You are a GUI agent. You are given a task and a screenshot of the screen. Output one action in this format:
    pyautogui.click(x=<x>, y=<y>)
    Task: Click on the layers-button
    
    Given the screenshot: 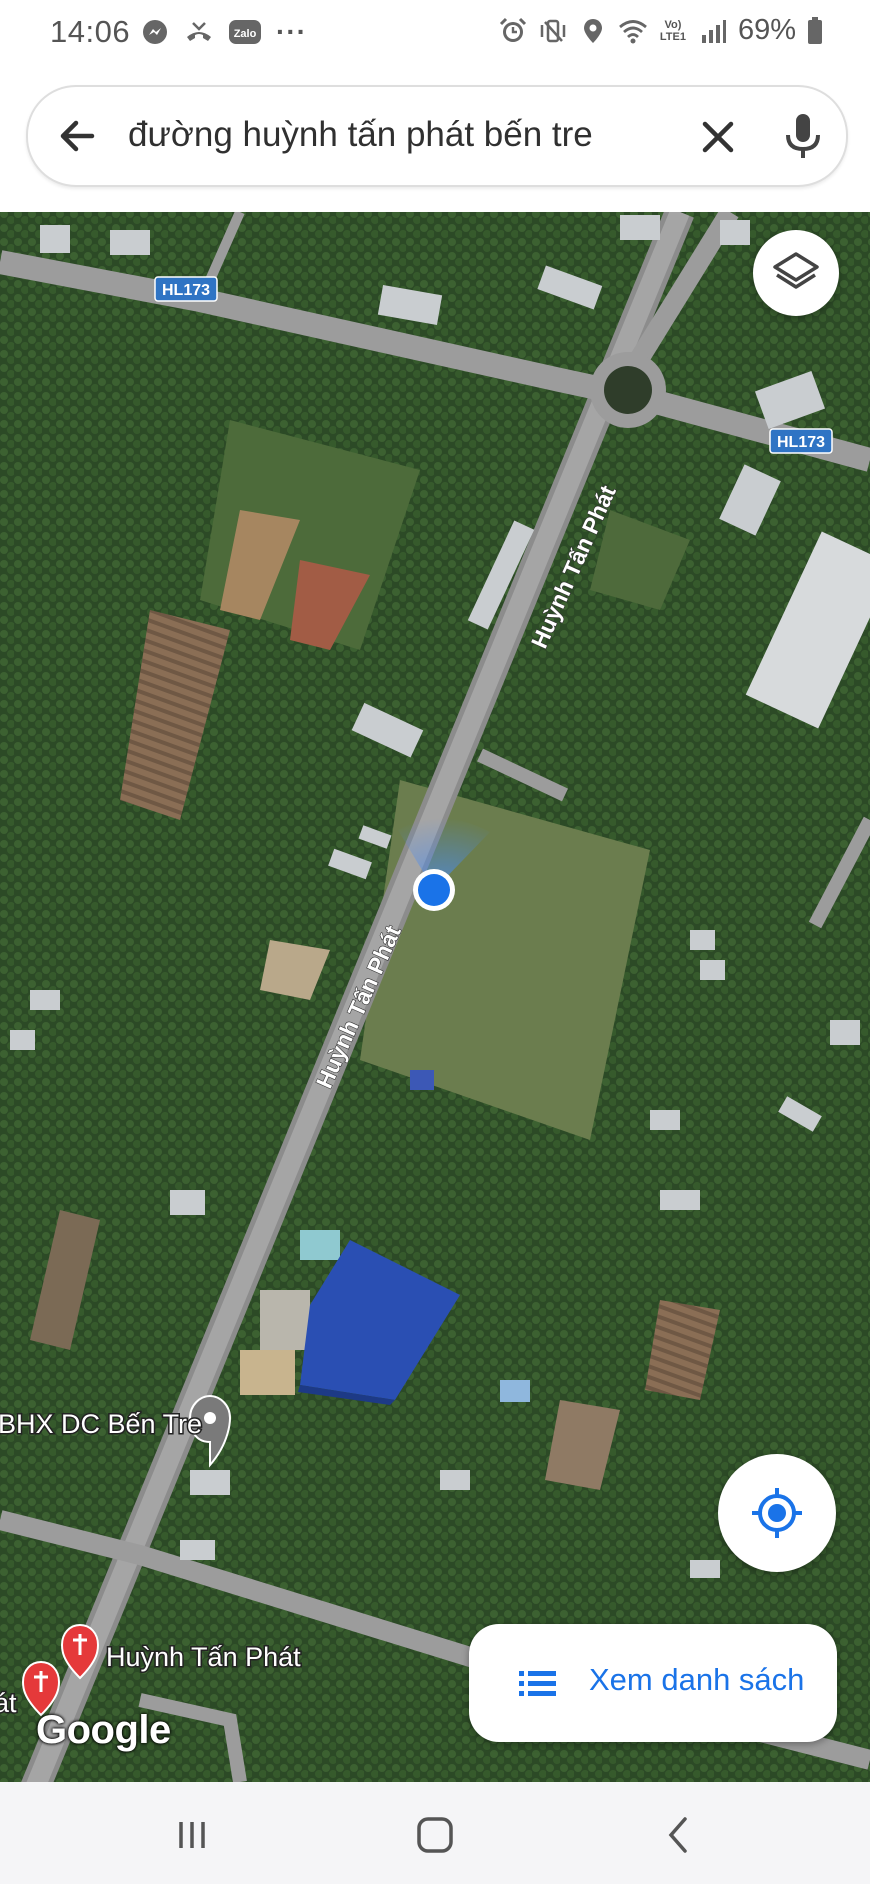 What is the action you would take?
    pyautogui.click(x=796, y=273)
    